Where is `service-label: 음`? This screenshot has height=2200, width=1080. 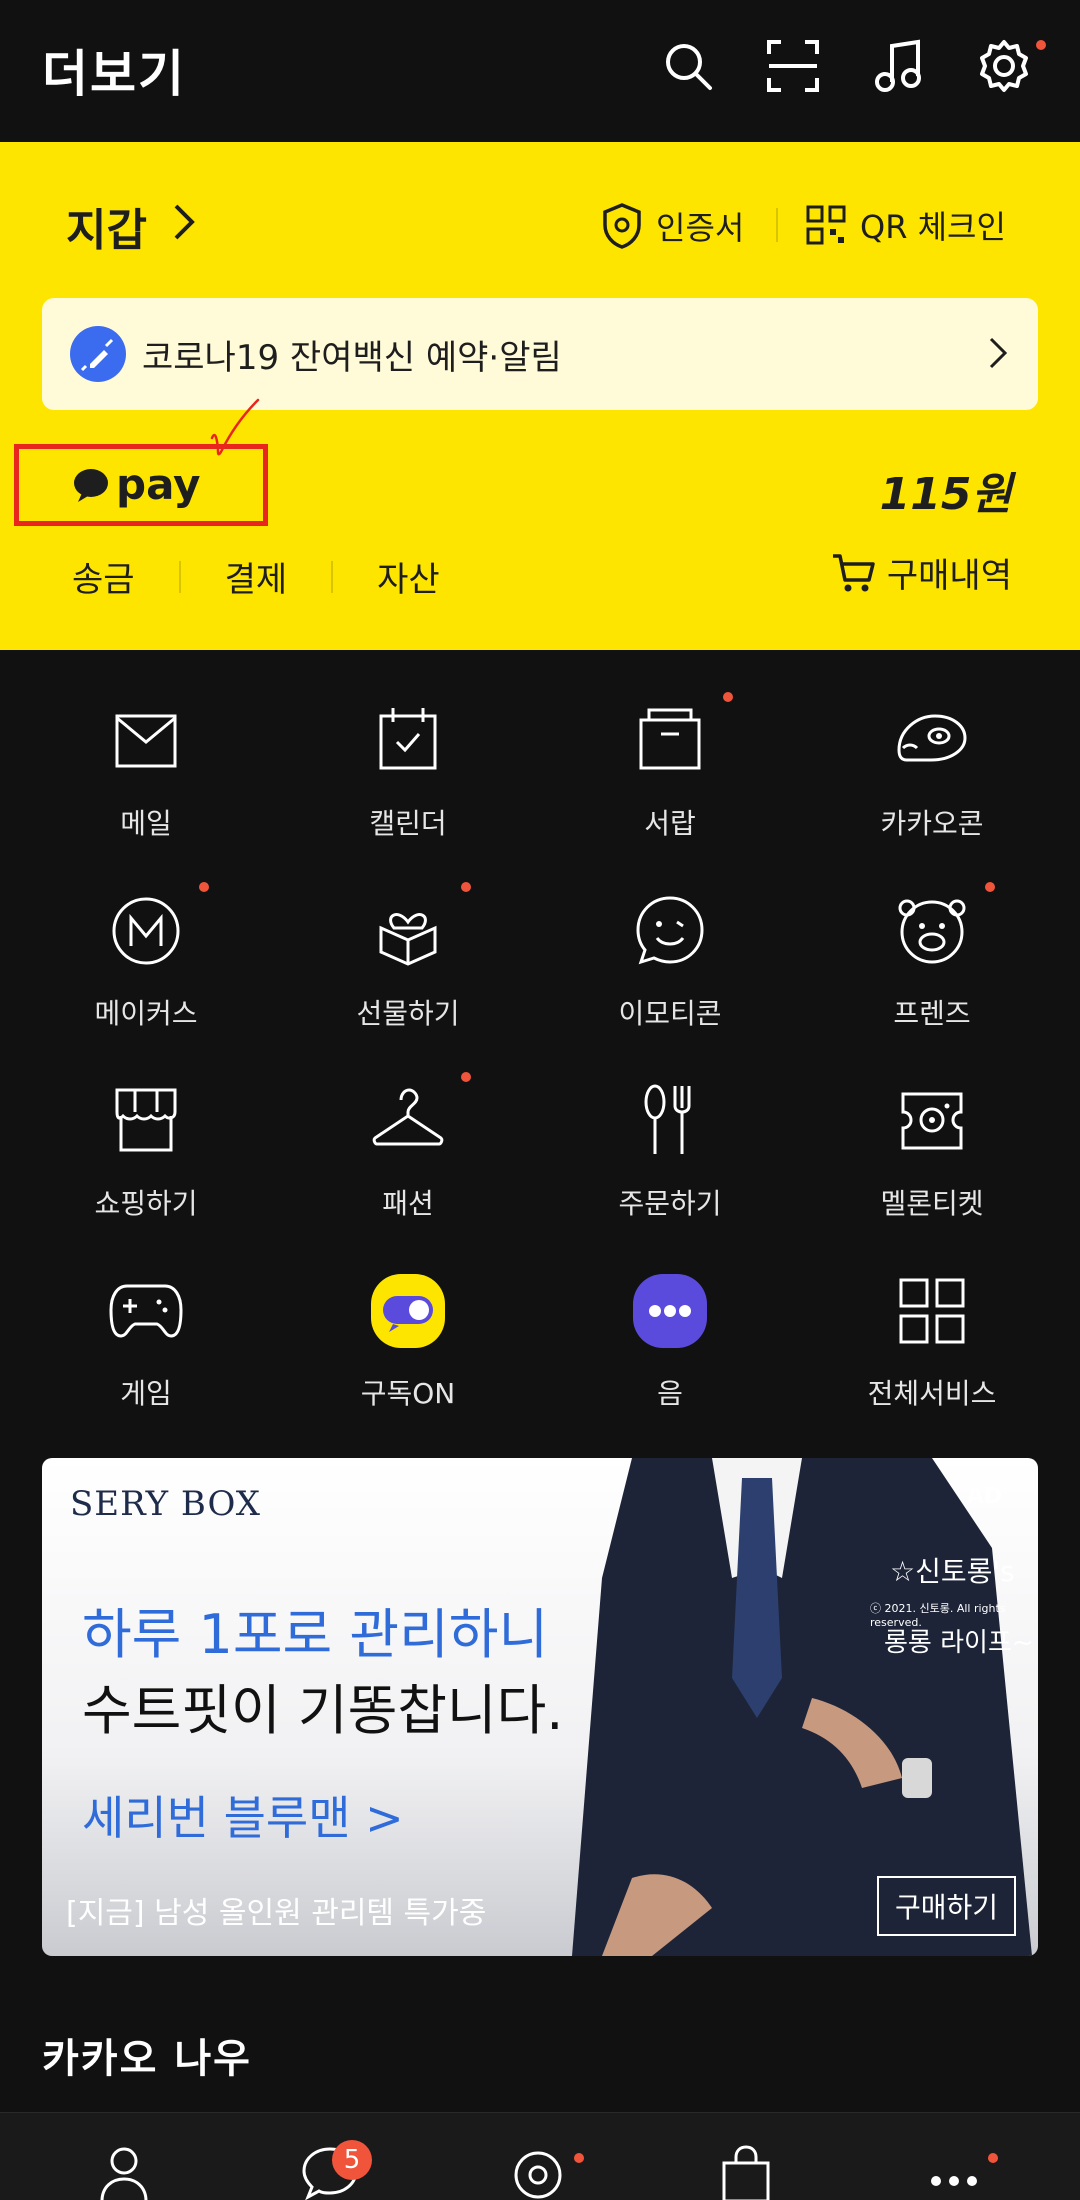
service-label: 음 is located at coordinates (670, 1393).